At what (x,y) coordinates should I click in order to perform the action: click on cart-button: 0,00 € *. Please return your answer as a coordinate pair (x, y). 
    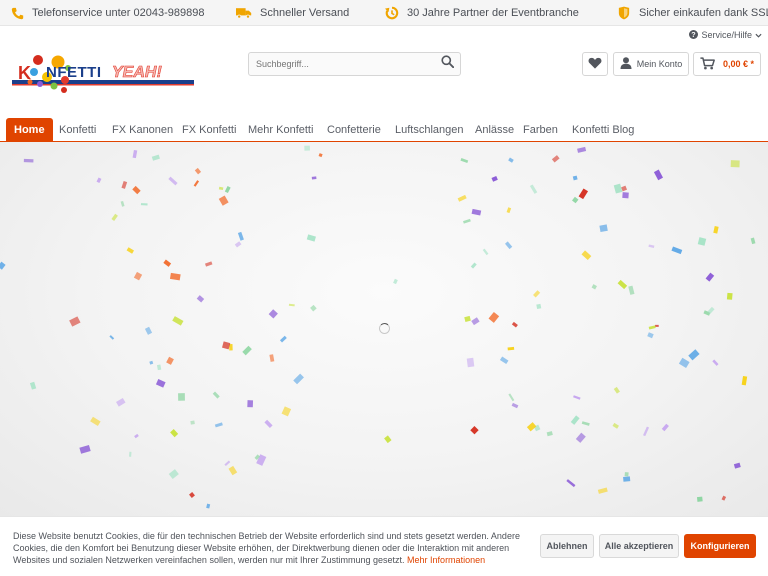
    Looking at the image, I should click on (727, 64).